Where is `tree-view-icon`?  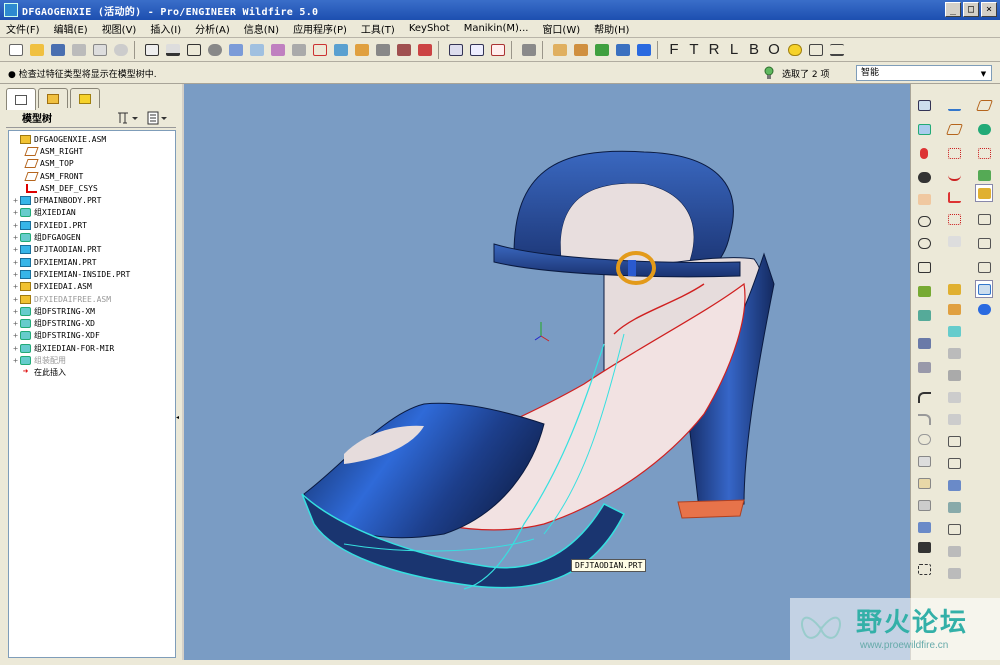 tree-view-icon is located at coordinates (815, 49).